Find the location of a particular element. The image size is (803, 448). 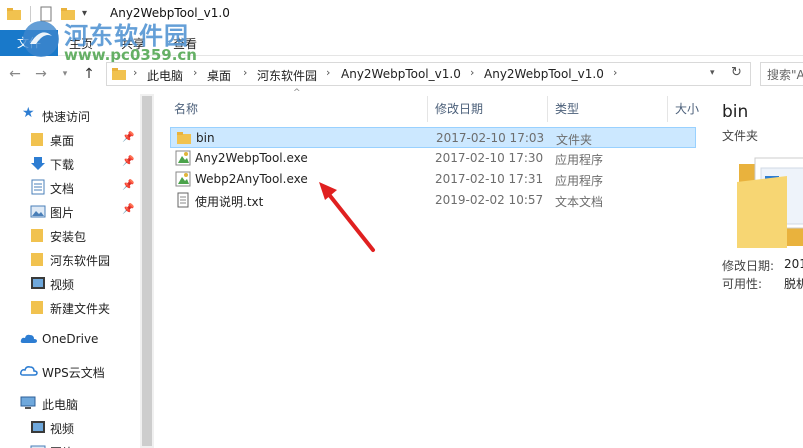

download-icon is located at coordinates (38, 163).